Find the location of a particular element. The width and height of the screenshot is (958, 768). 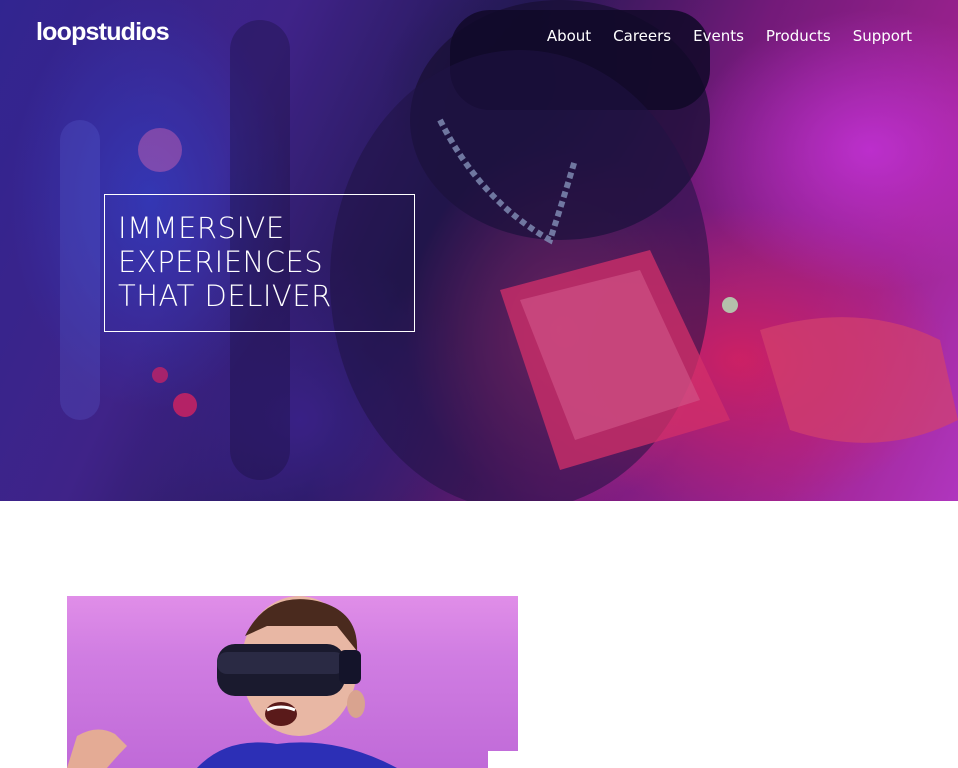

hero-title: IMMERSIVE EXPERIENCES THAT DELIVER is located at coordinates (260, 262).